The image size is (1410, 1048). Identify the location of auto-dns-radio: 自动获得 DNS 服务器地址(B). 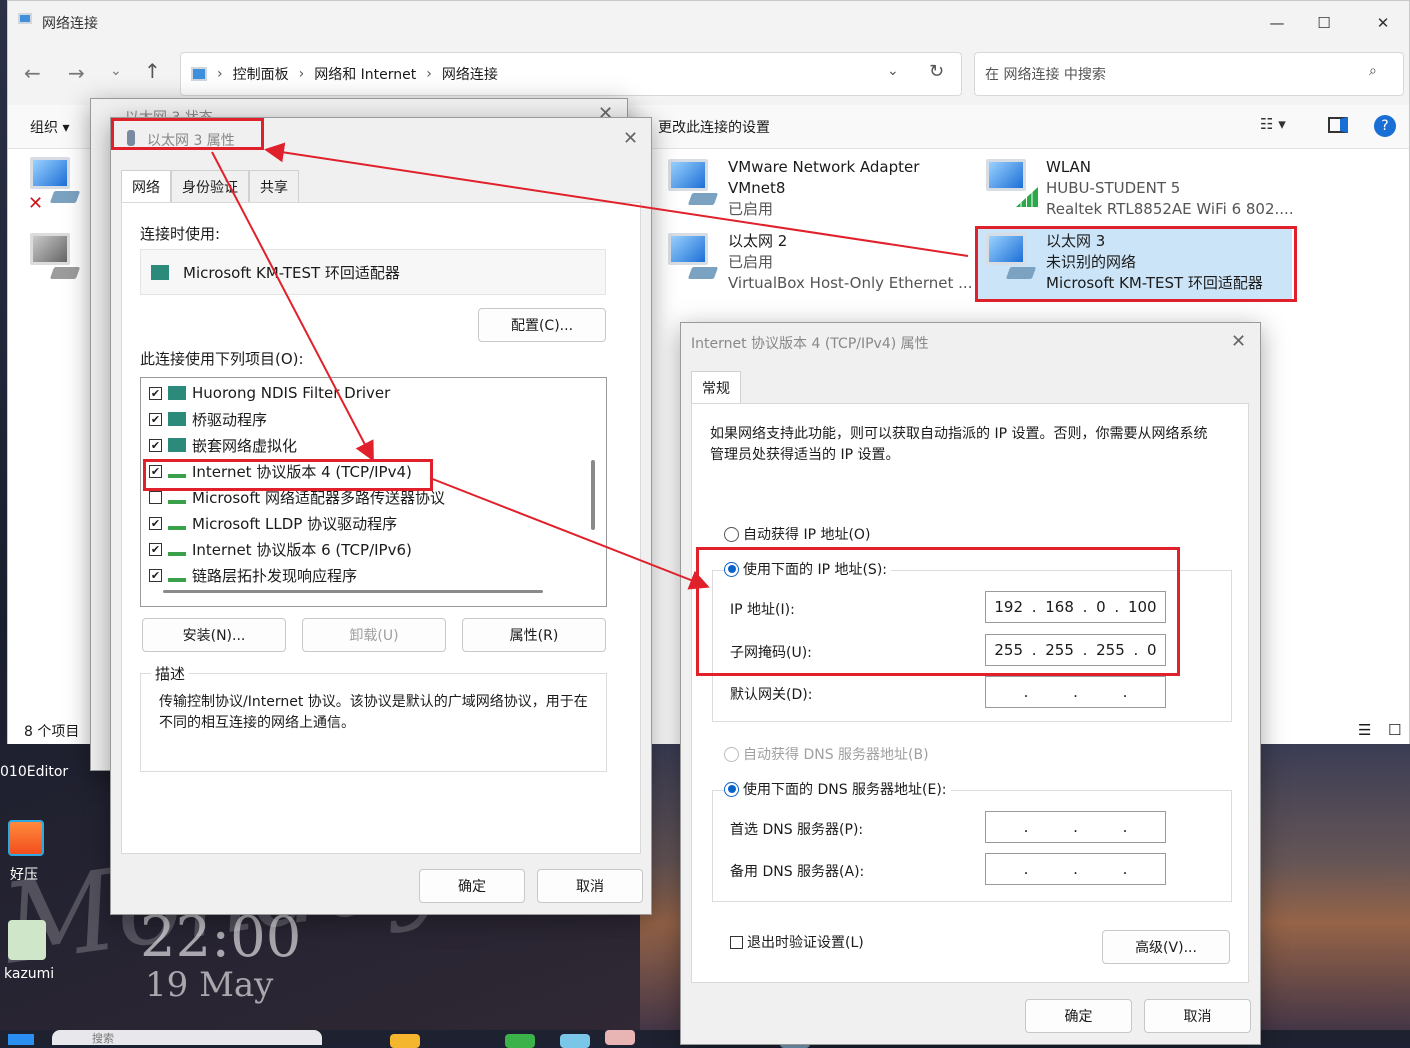
(826, 754).